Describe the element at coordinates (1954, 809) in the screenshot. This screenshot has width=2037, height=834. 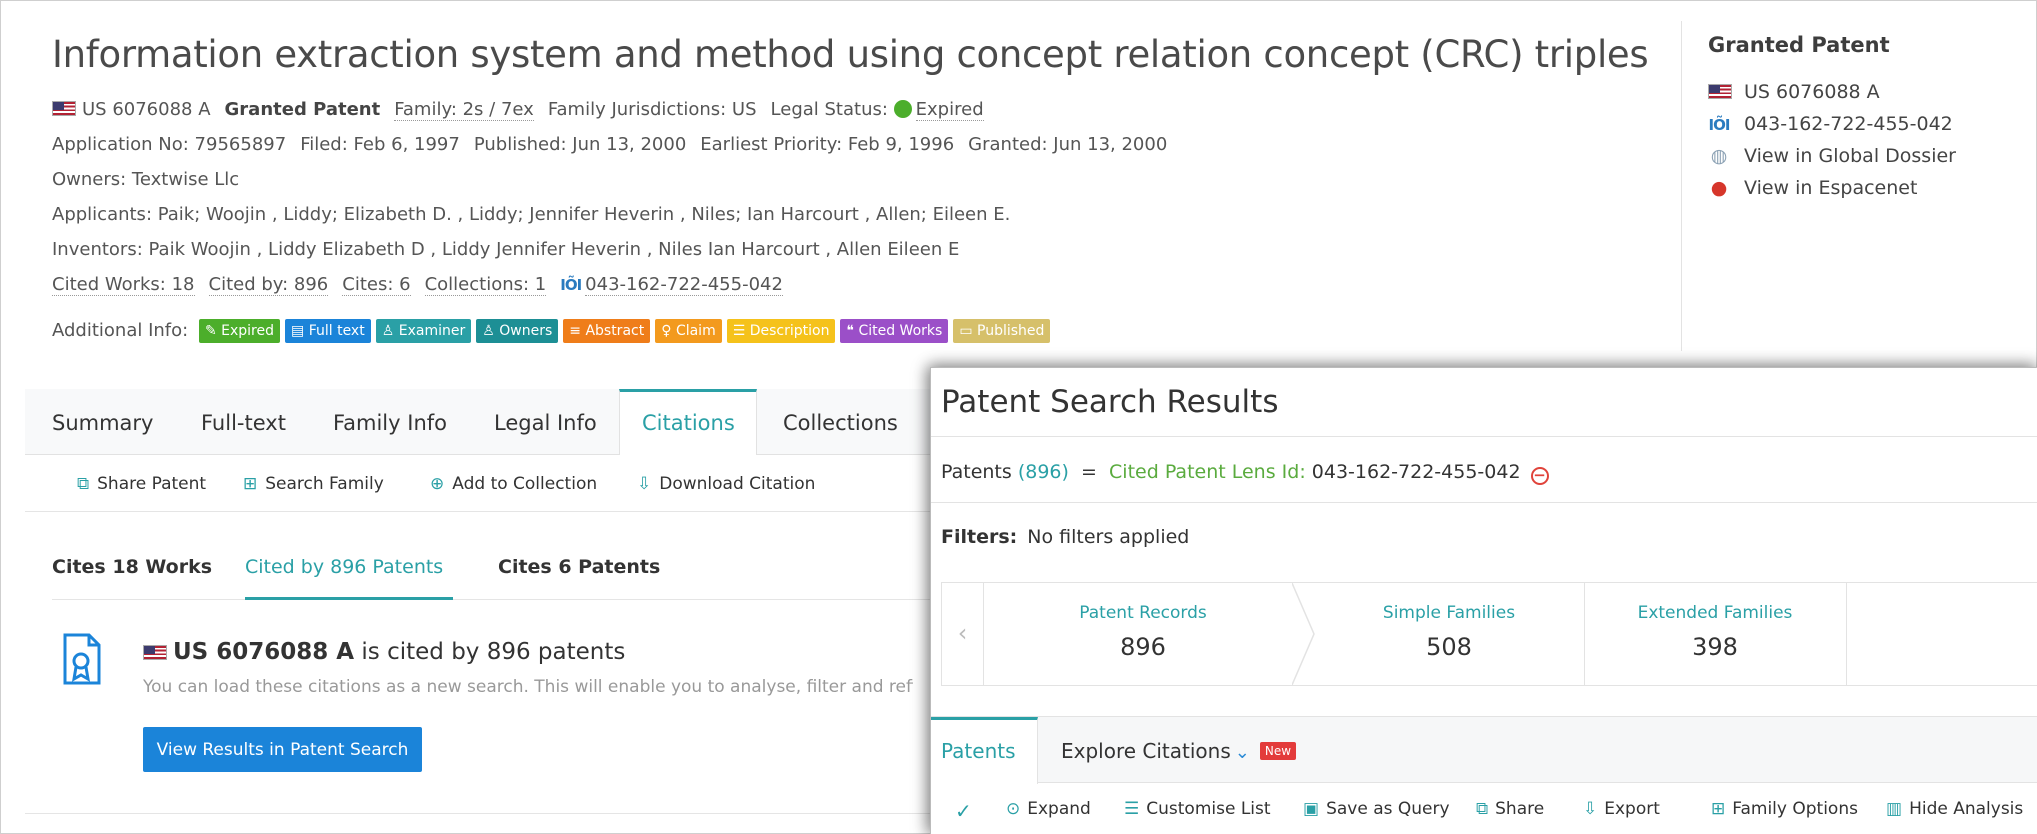
I see `hide-analysis-button: ▥ Hide Analysis` at that location.